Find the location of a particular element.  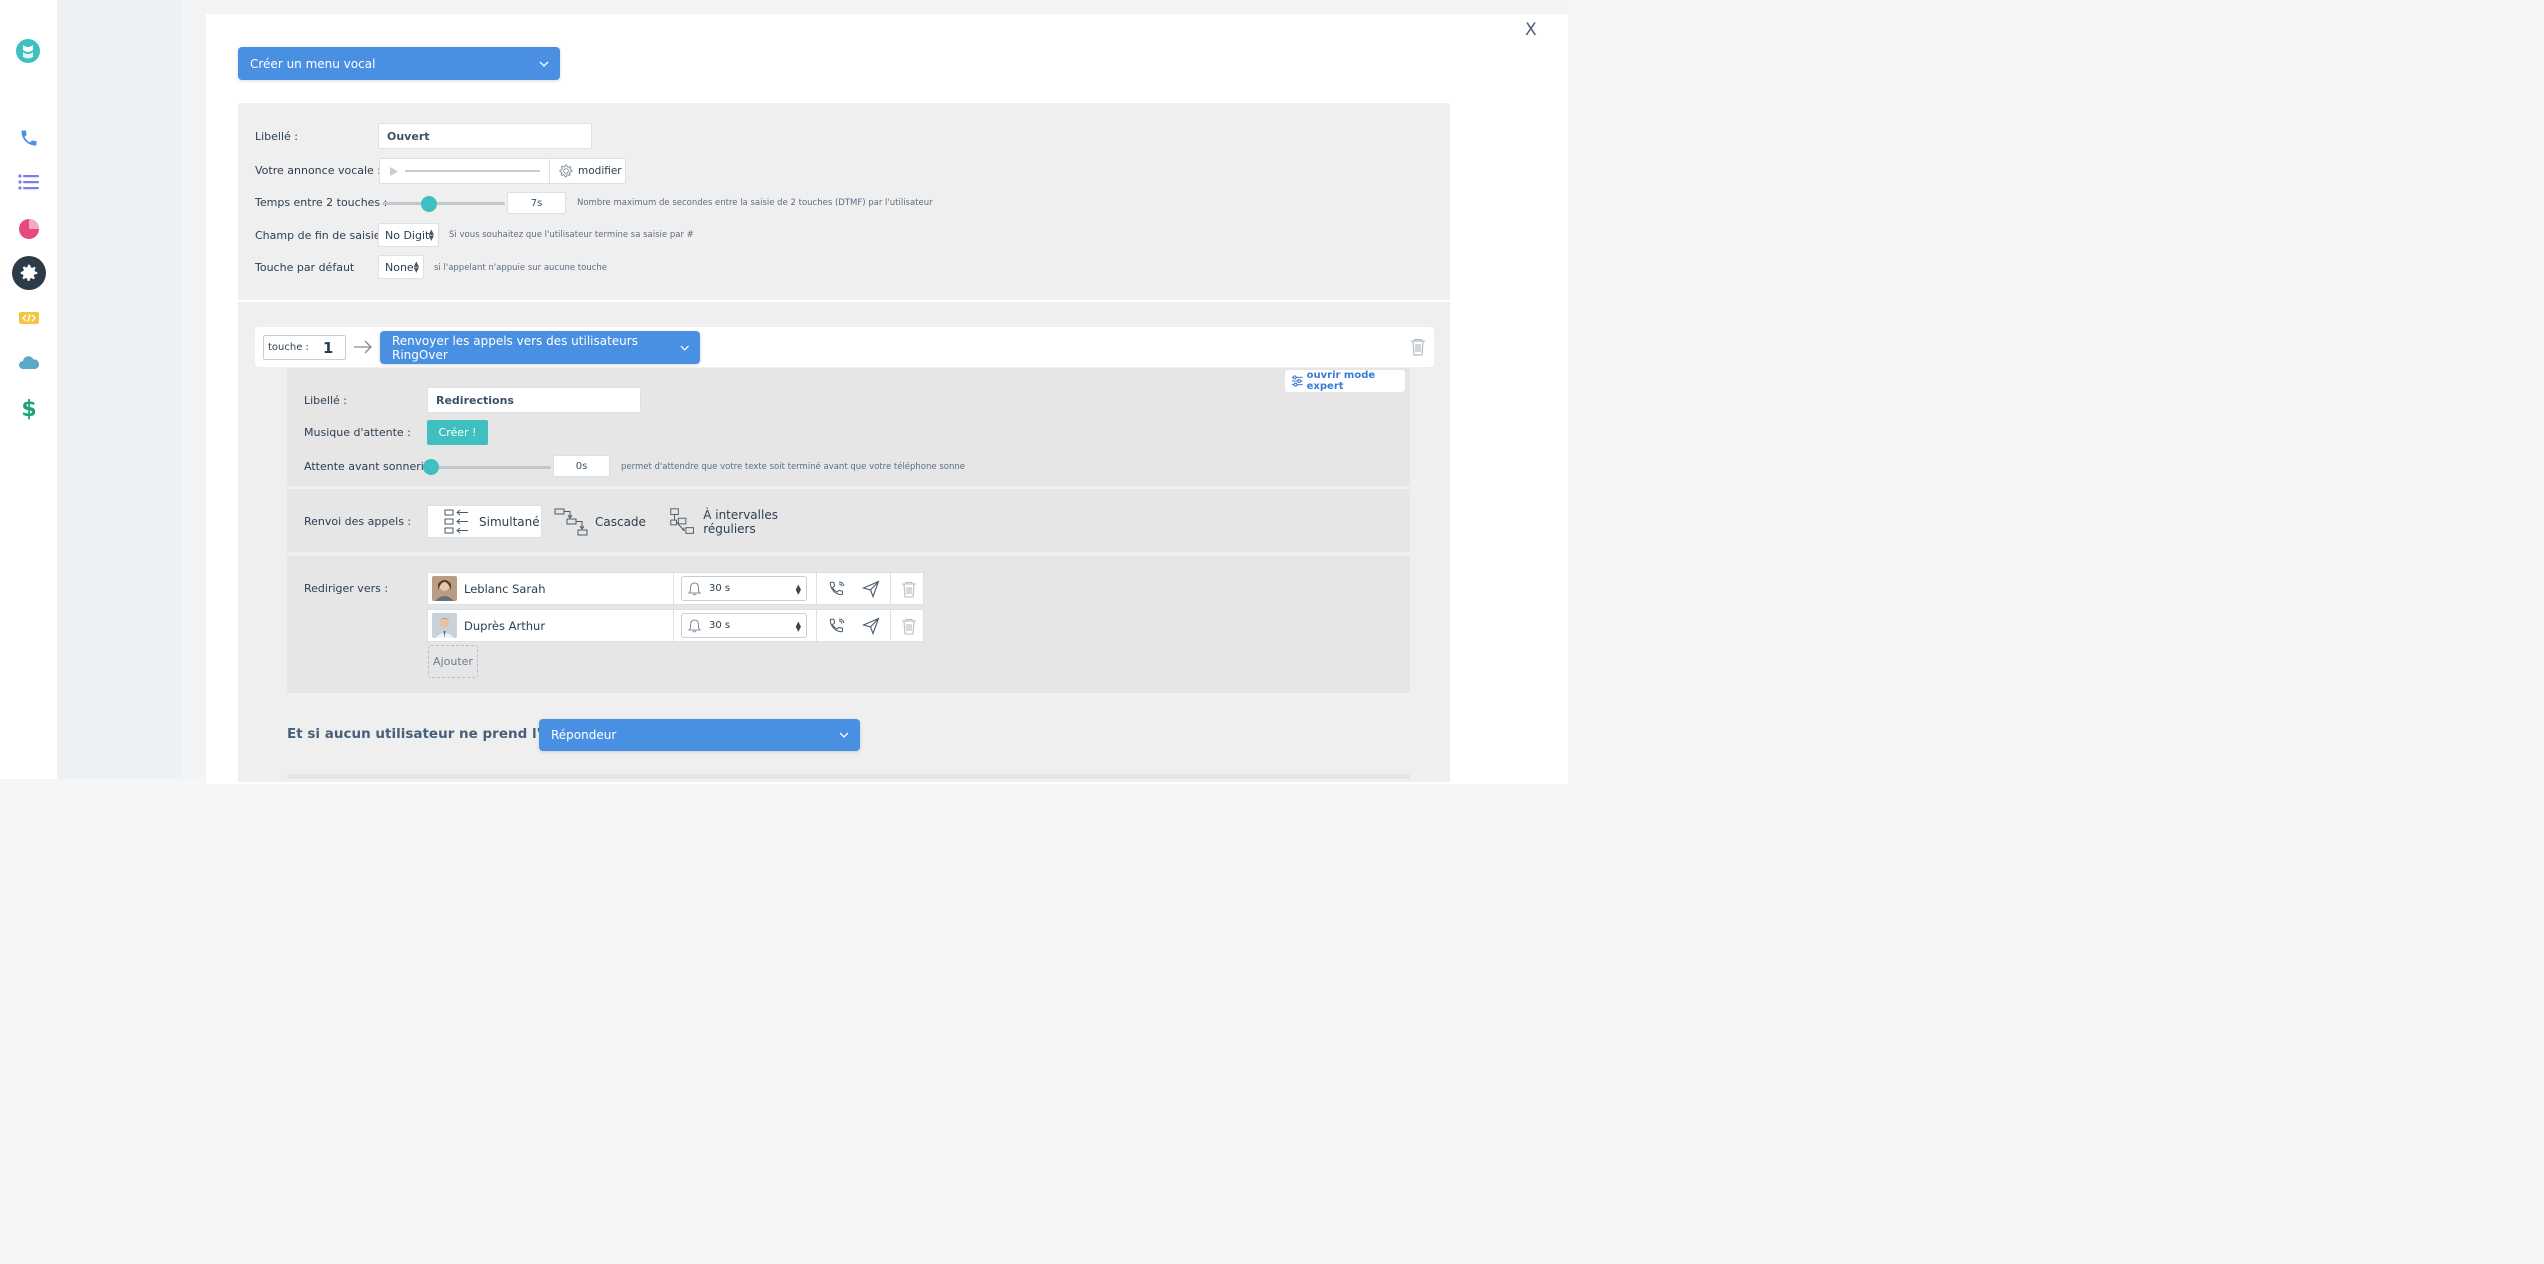

code-icon is located at coordinates (29, 318).